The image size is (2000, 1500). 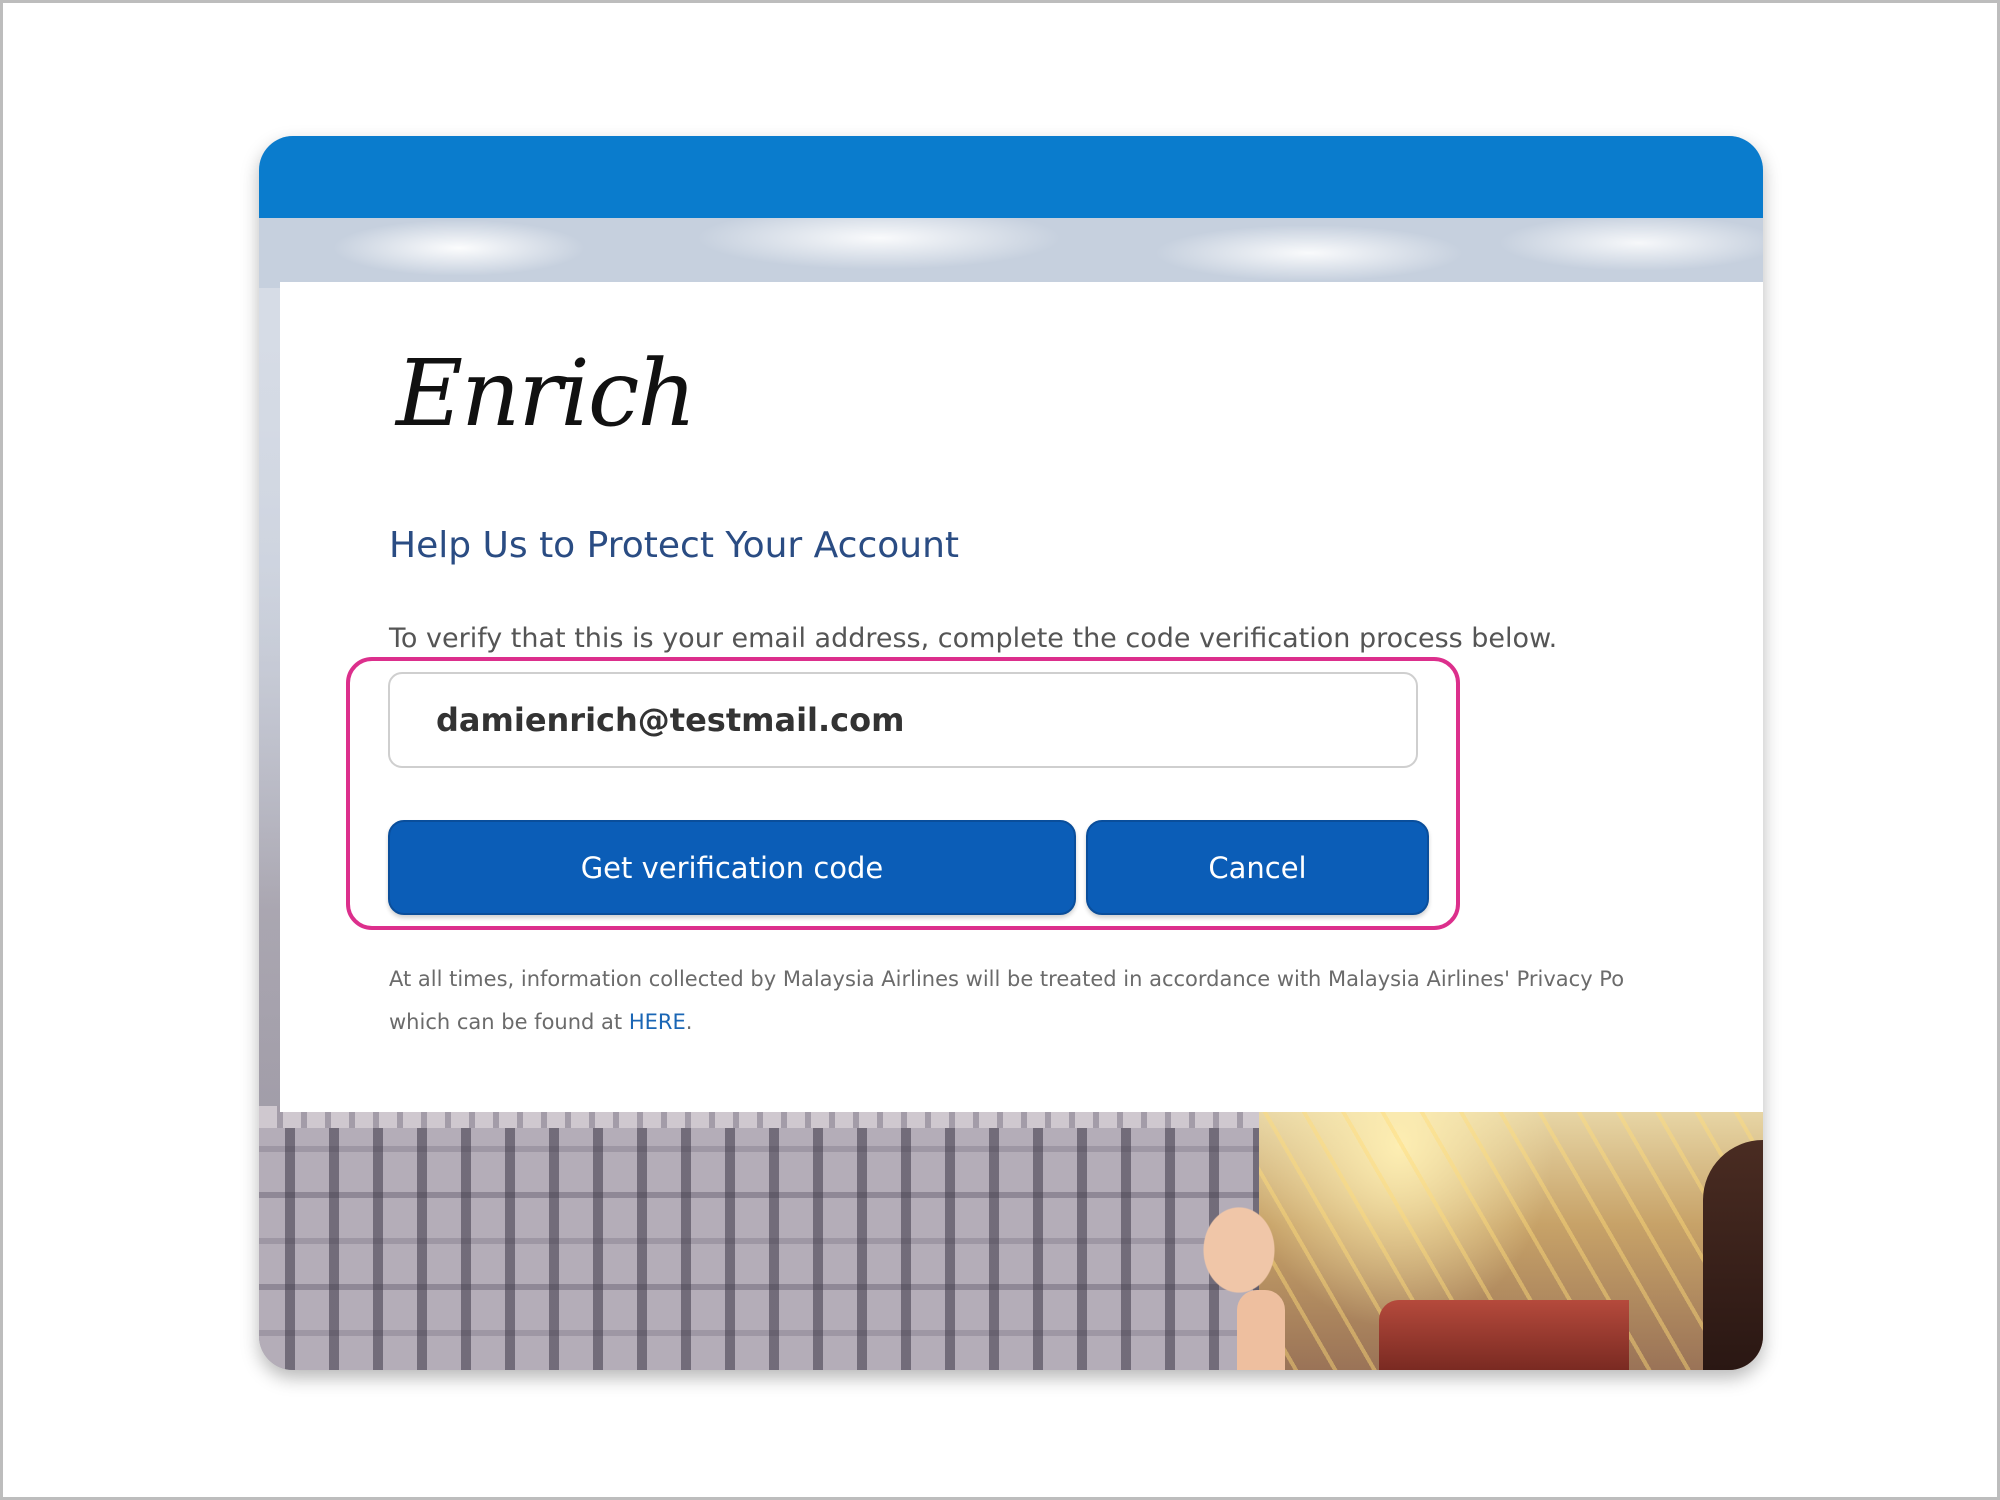 What do you see at coordinates (759, 1238) in the screenshot?
I see `background-building` at bounding box center [759, 1238].